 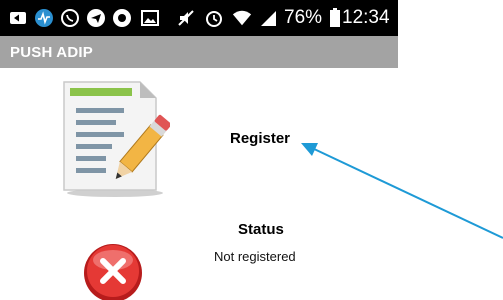 What do you see at coordinates (260, 138) in the screenshot?
I see `register-label: Register` at bounding box center [260, 138].